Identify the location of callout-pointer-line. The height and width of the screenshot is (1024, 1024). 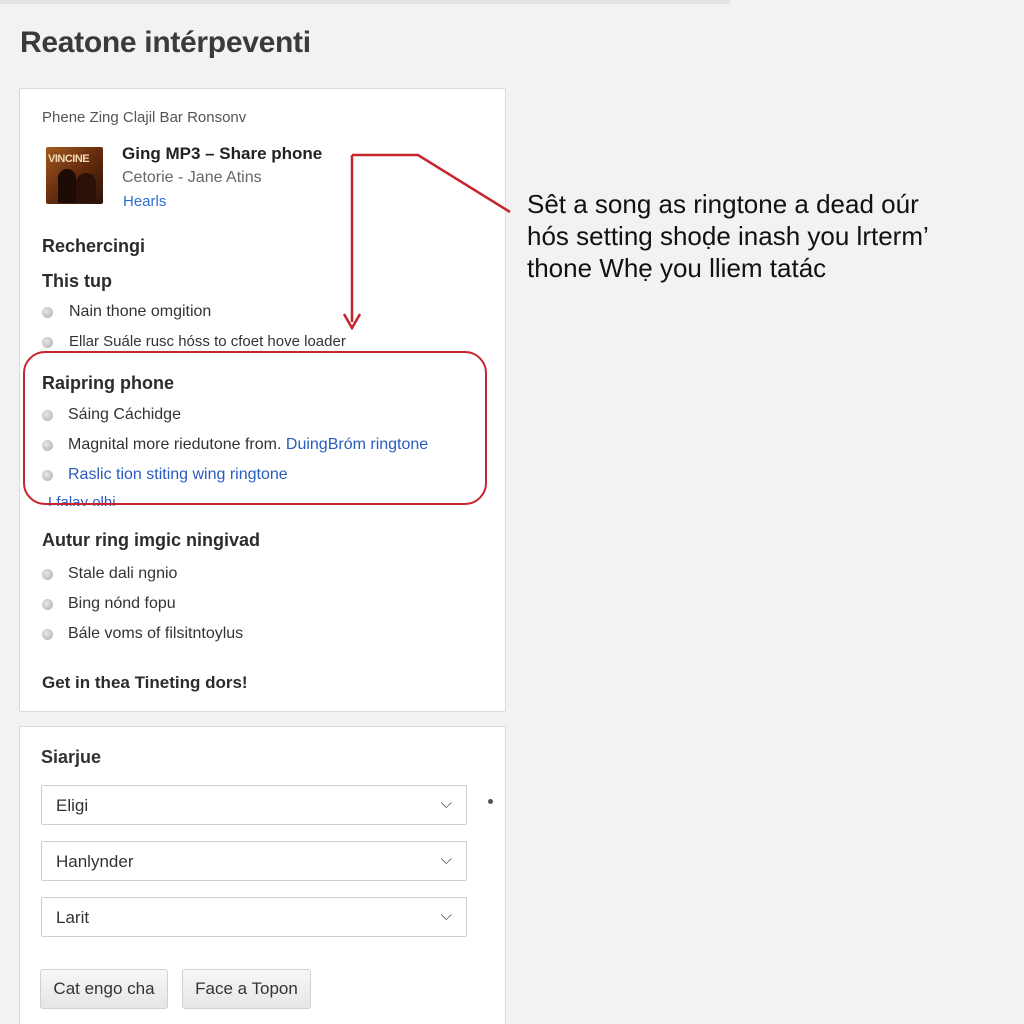
(431, 183).